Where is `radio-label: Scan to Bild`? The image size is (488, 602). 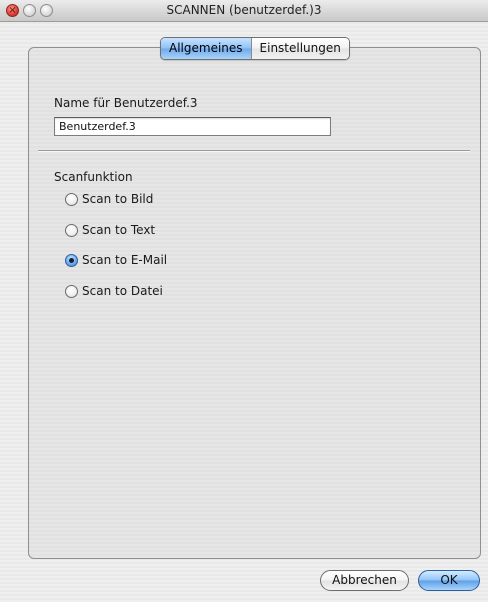 radio-label: Scan to Bild is located at coordinates (118, 199).